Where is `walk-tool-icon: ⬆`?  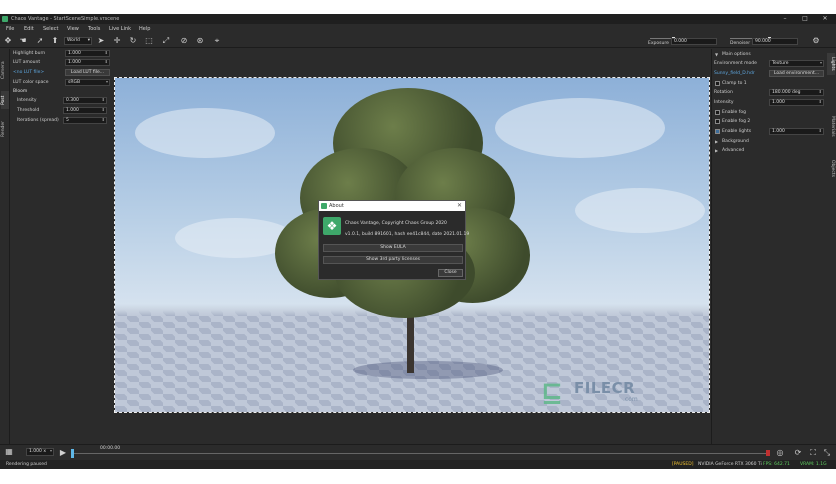 walk-tool-icon: ⬆ is located at coordinates (55, 41).